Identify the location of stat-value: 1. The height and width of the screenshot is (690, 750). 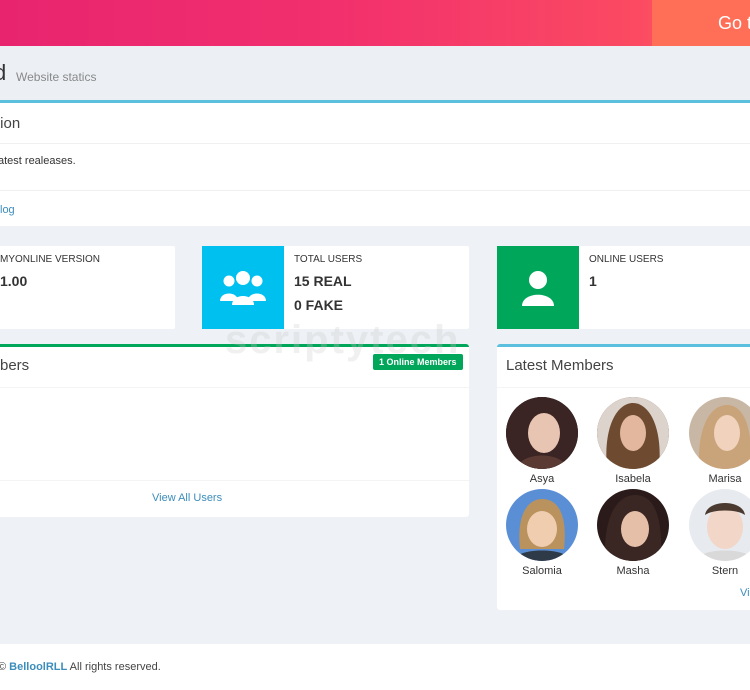
(593, 281).